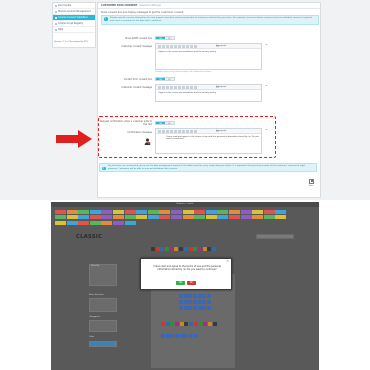 The image size is (370, 370). Describe the element at coordinates (187, 46) in the screenshot. I see `link-icon` at that location.